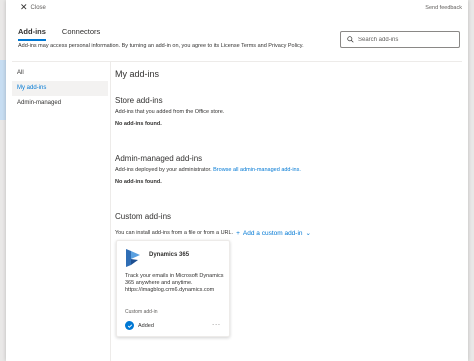  What do you see at coordinates (138, 182) in the screenshot?
I see `admin-empty-text: No add-ins found.` at bounding box center [138, 182].